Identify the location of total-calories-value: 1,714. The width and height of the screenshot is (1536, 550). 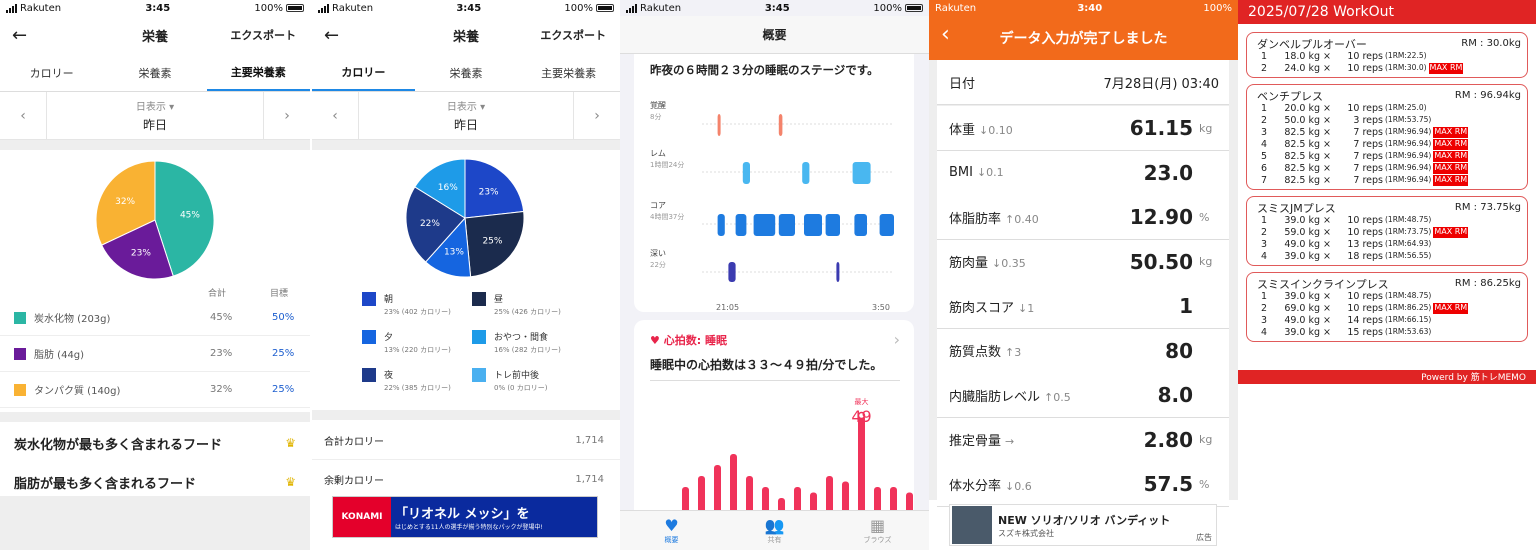
(589, 440).